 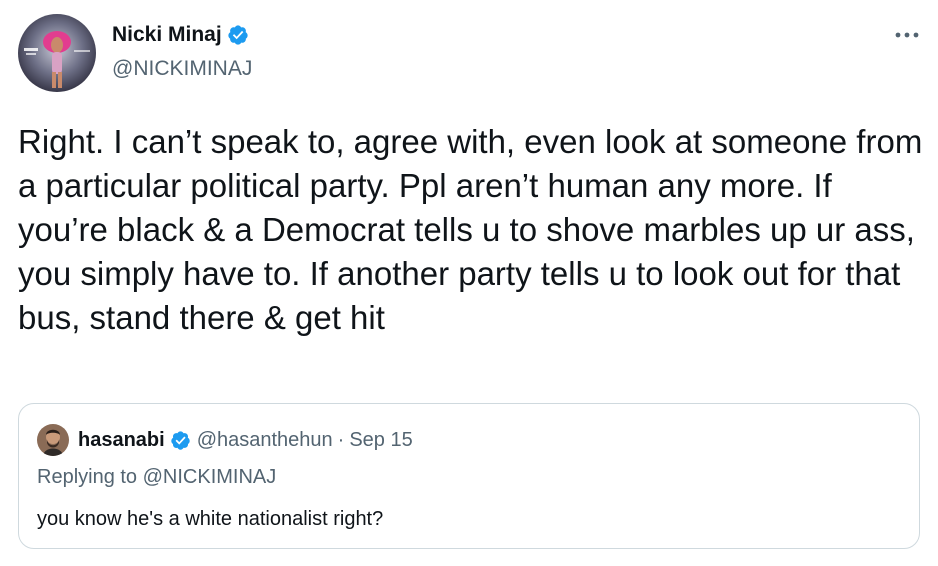 What do you see at coordinates (265, 440) in the screenshot?
I see `quoted-author-handle: @hasanthehun` at bounding box center [265, 440].